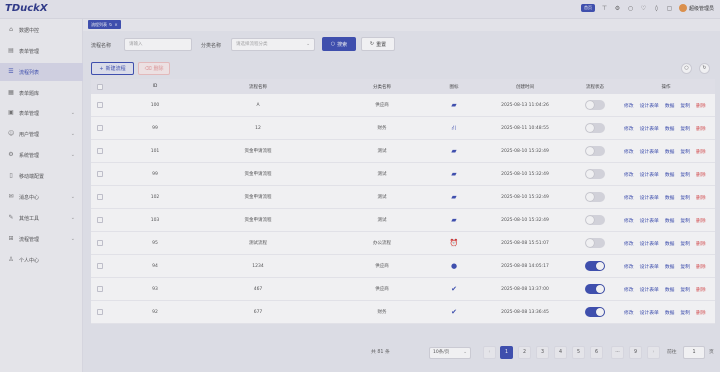  Describe the element at coordinates (41, 93) in the screenshot. I see `sidebar-item: ▦ 表单题库` at that location.